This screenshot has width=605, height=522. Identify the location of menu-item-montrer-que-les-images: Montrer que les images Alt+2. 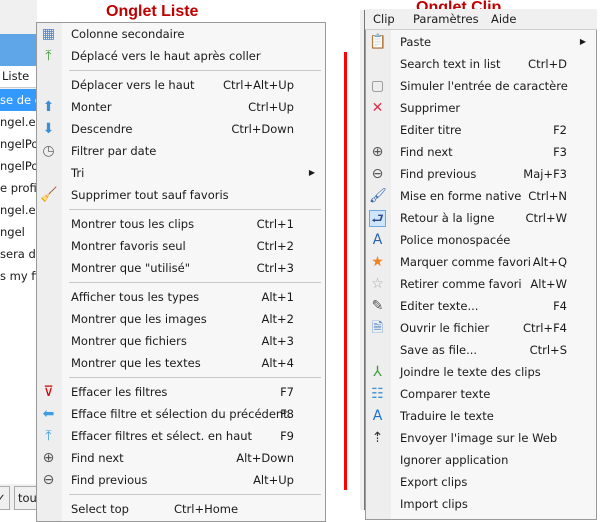
(181, 319).